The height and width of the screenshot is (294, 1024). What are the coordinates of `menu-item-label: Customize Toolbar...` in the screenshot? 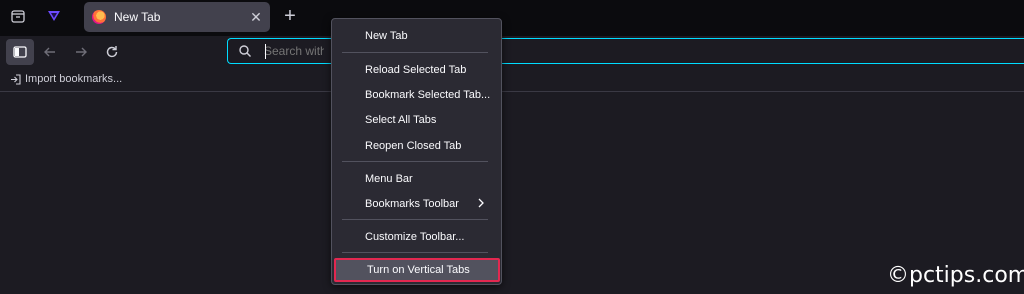 It's located at (415, 237).